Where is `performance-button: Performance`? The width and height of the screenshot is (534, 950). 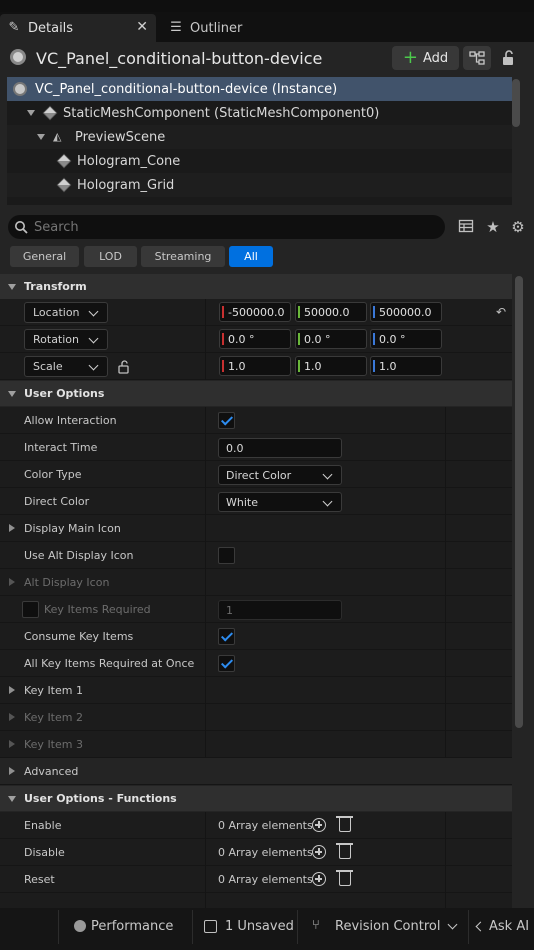 performance-button: Performance is located at coordinates (123, 926).